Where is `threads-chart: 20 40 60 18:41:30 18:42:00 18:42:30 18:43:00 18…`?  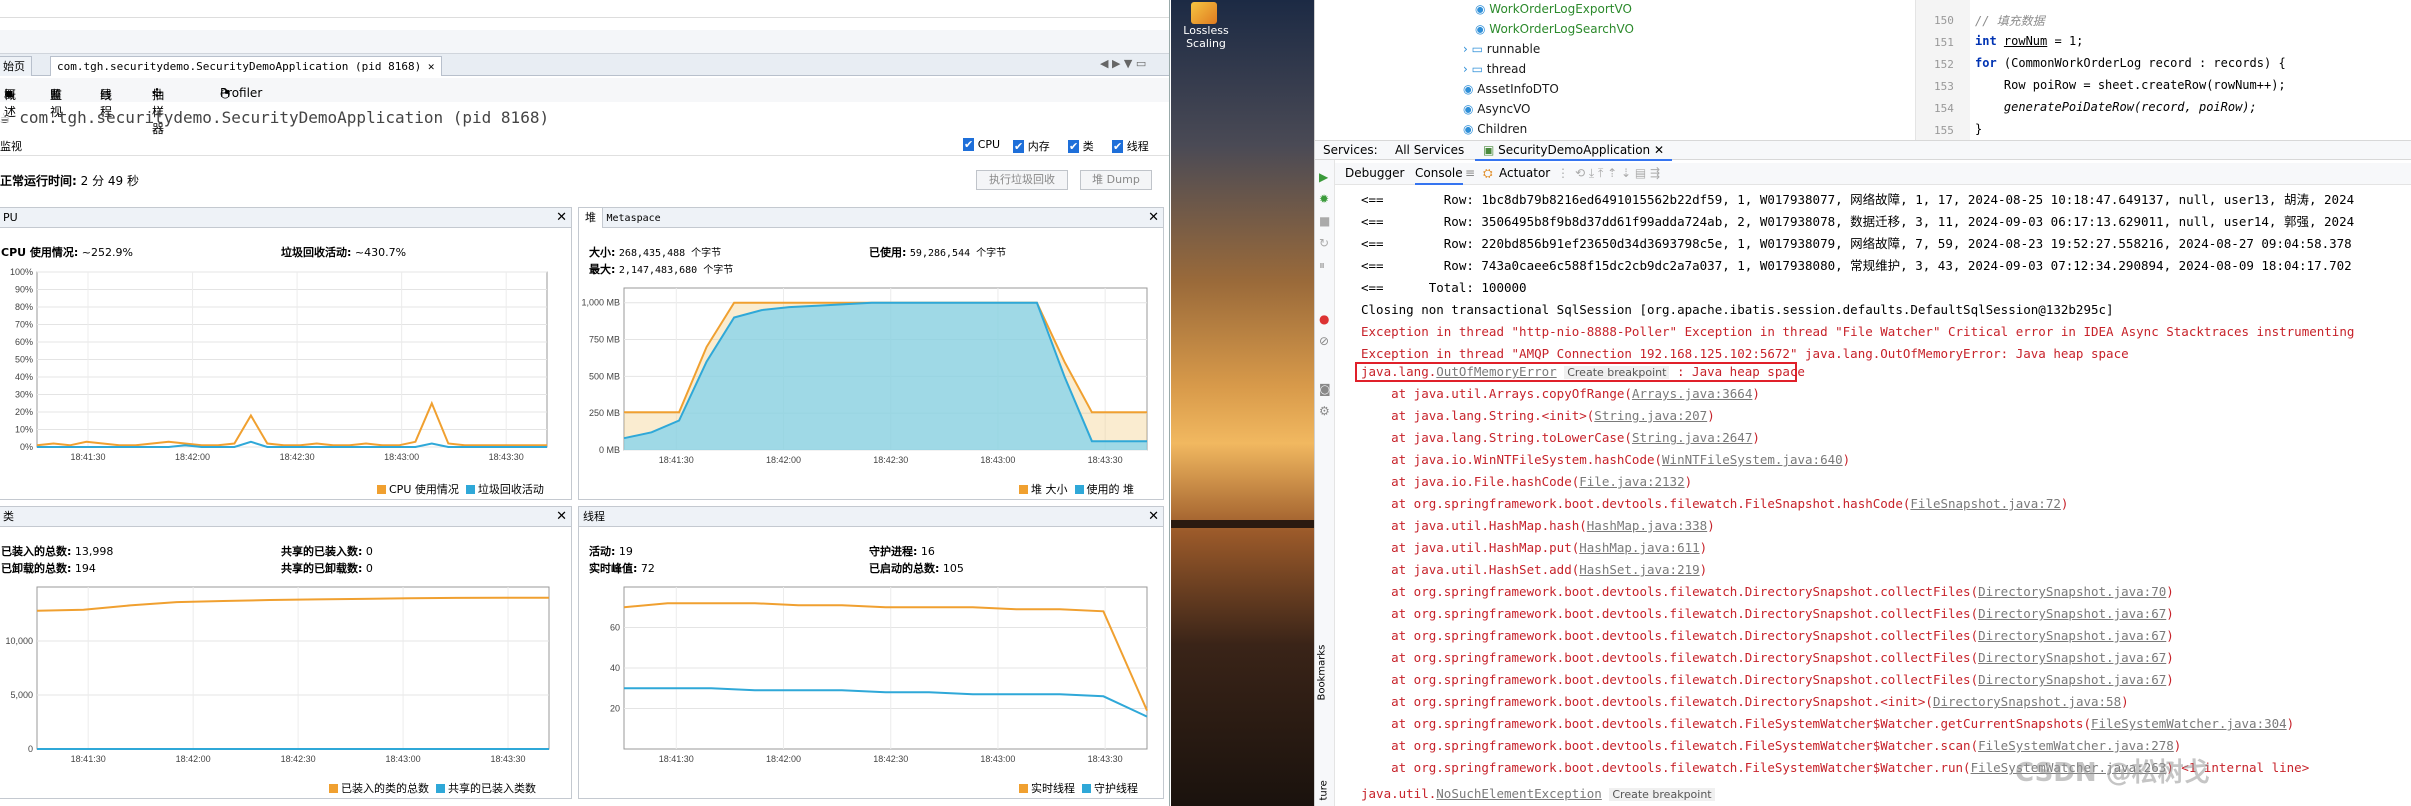 threads-chart: 20 40 60 18:41:30 18:42:00 18:42:30 18:43:00 18… is located at coordinates (879, 675).